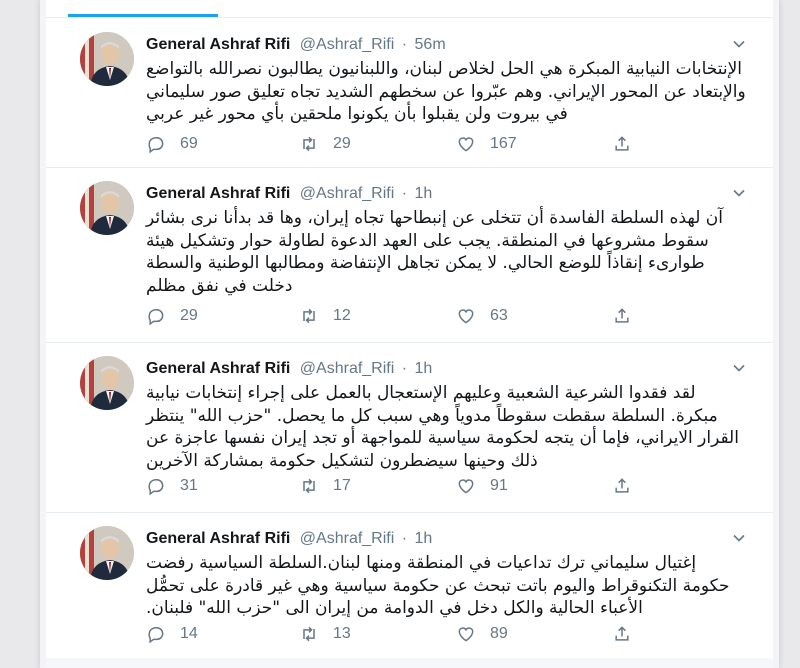  Describe the element at coordinates (409, 663) in the screenshot. I see `timeline-footer` at that location.